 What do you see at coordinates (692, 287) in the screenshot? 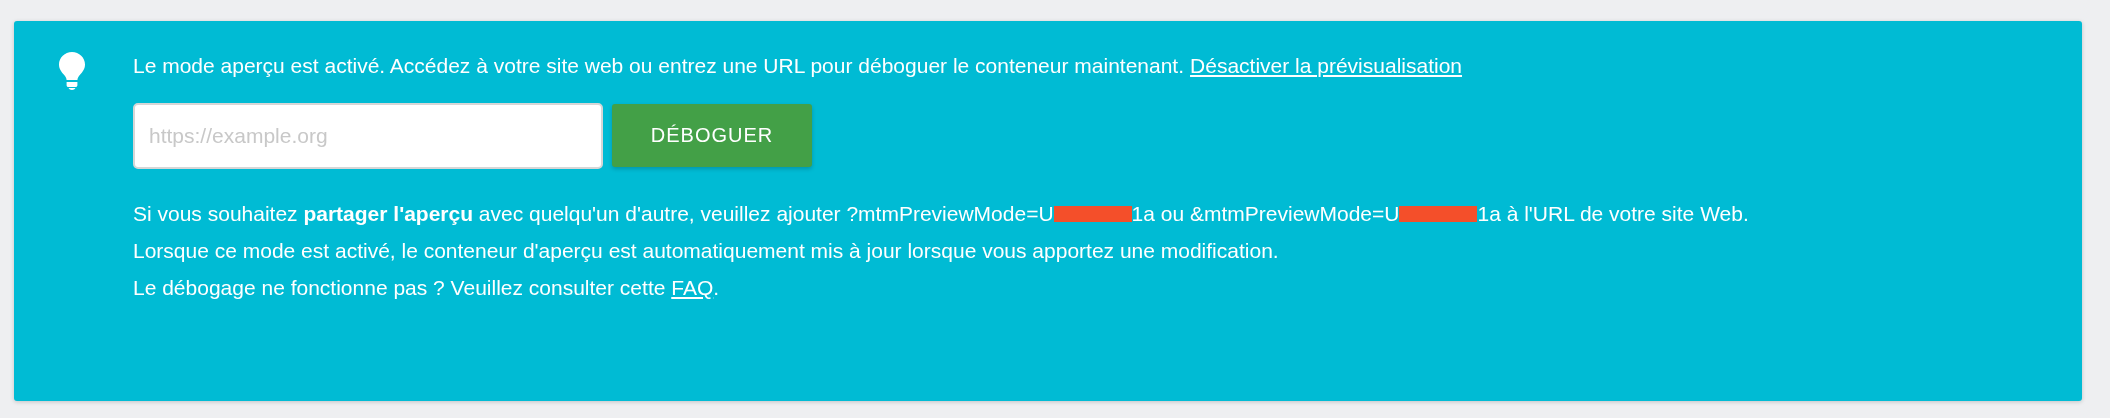
I see `faq-link: FAQ` at bounding box center [692, 287].